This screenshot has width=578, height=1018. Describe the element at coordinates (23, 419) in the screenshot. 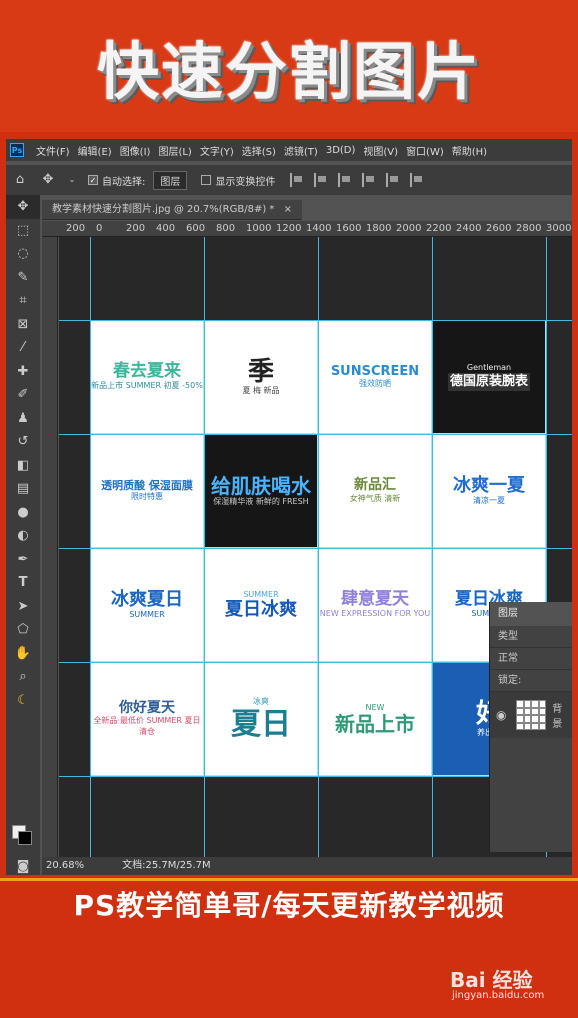

I see `stamp-tool-icon: ♟` at that location.